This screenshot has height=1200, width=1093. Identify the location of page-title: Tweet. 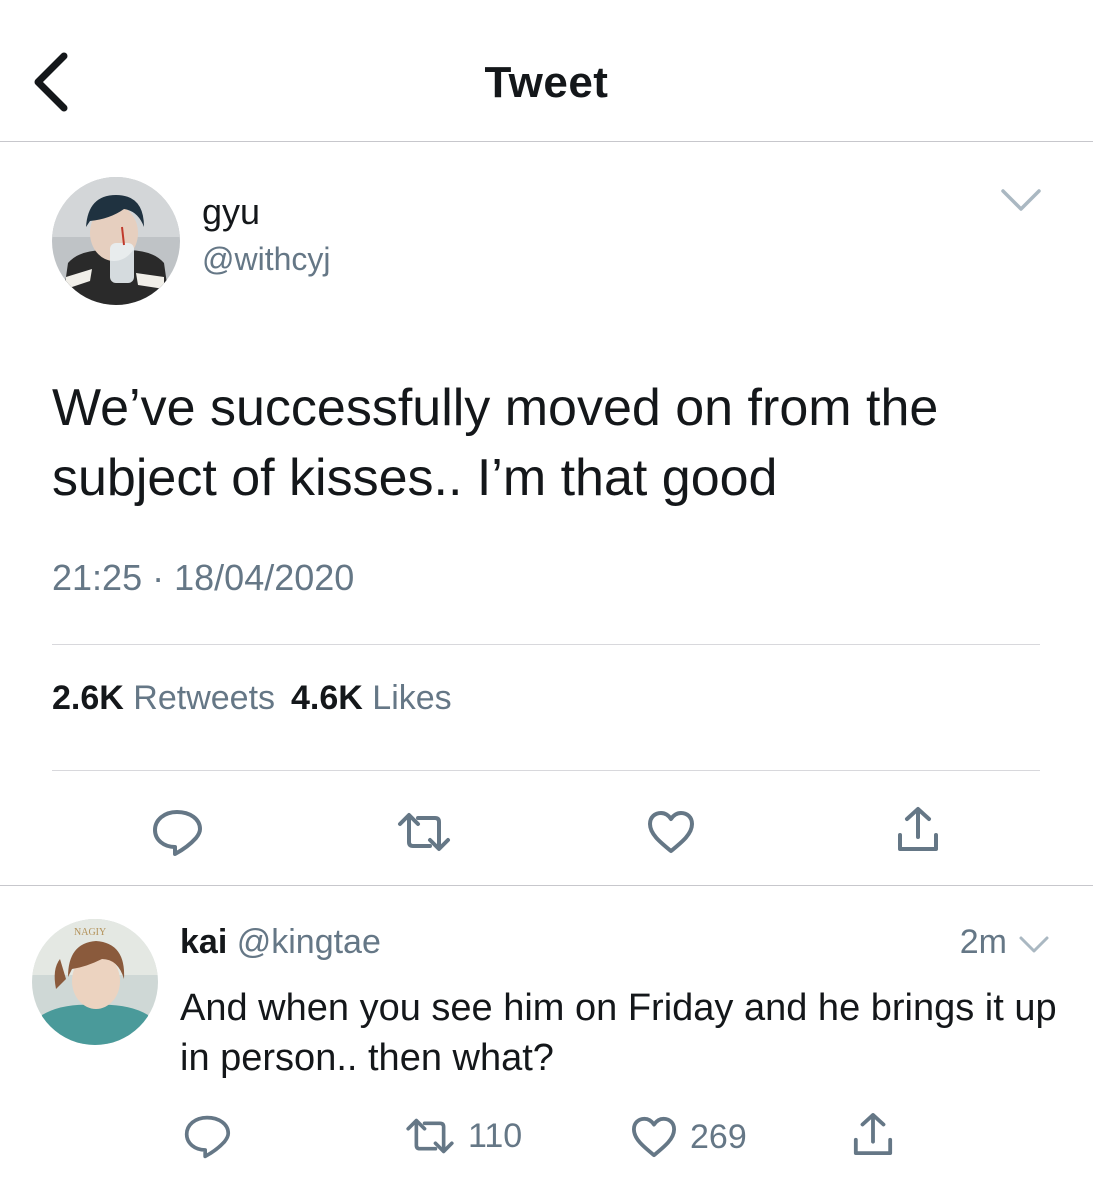
(546, 82).